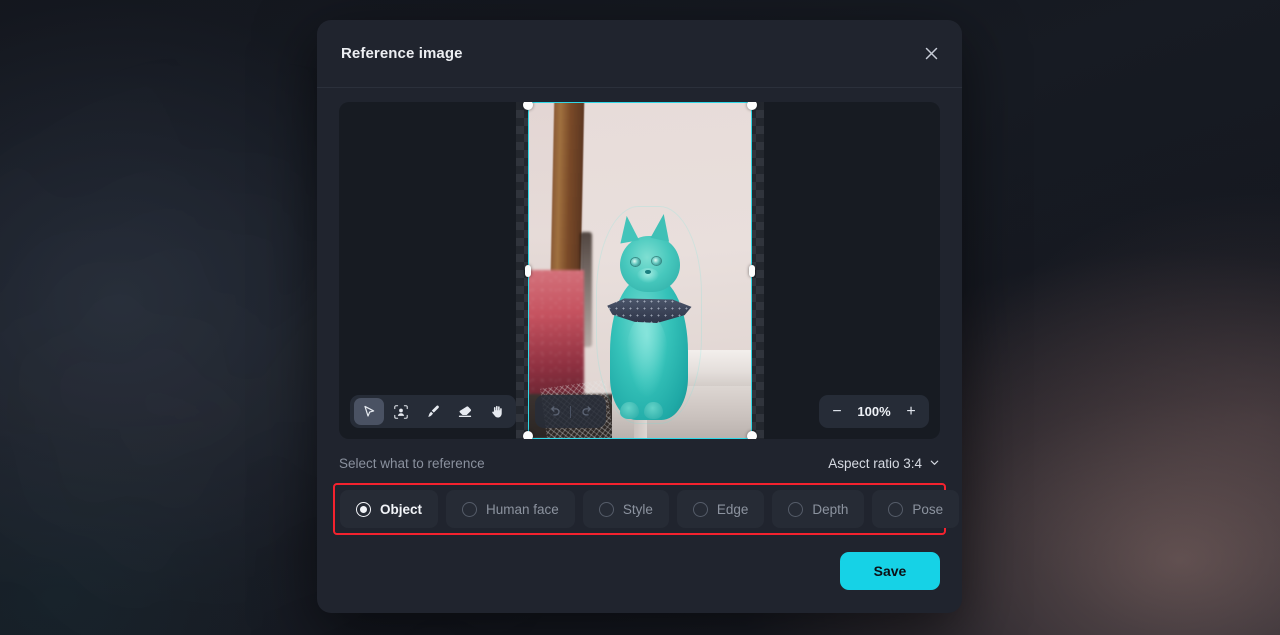 The width and height of the screenshot is (1280, 635). Describe the element at coordinates (649, 315) in the screenshot. I see `selected-object-mask` at that location.